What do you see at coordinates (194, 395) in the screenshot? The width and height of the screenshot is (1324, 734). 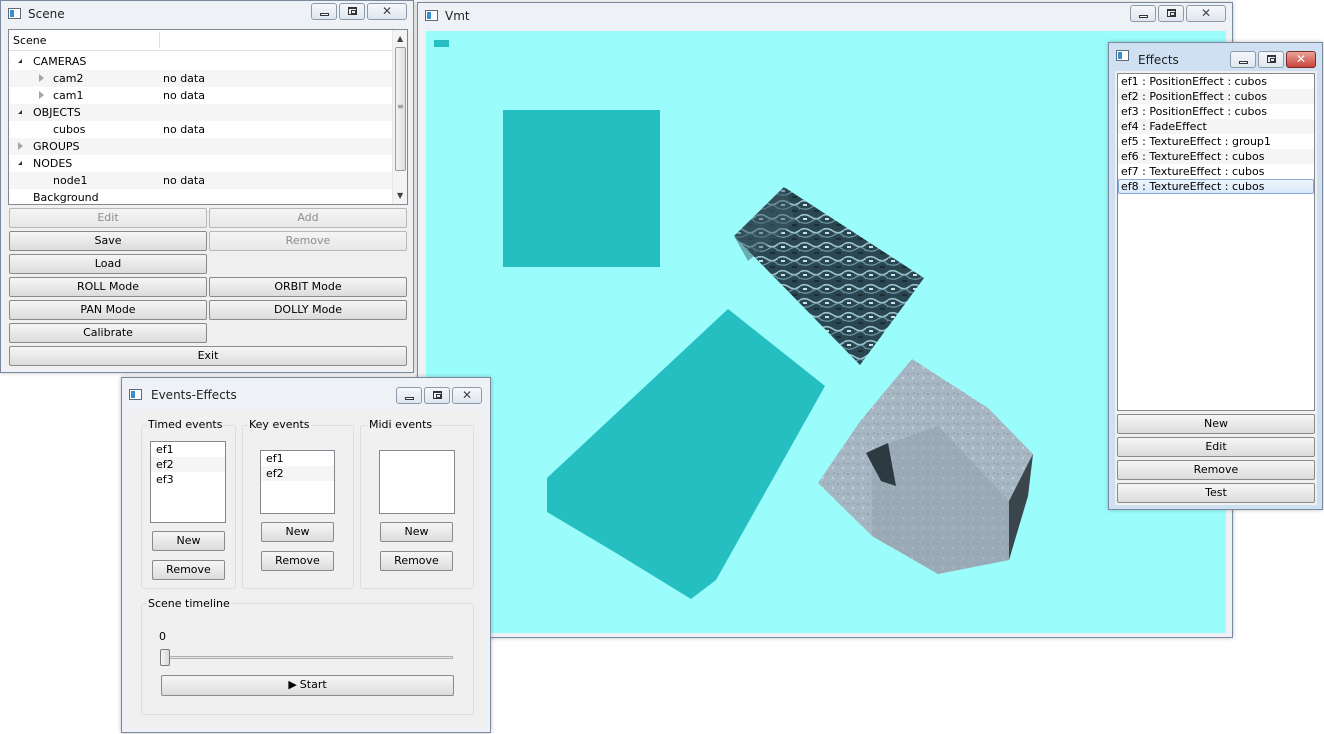 I see `events-title: Events-Effects` at bounding box center [194, 395].